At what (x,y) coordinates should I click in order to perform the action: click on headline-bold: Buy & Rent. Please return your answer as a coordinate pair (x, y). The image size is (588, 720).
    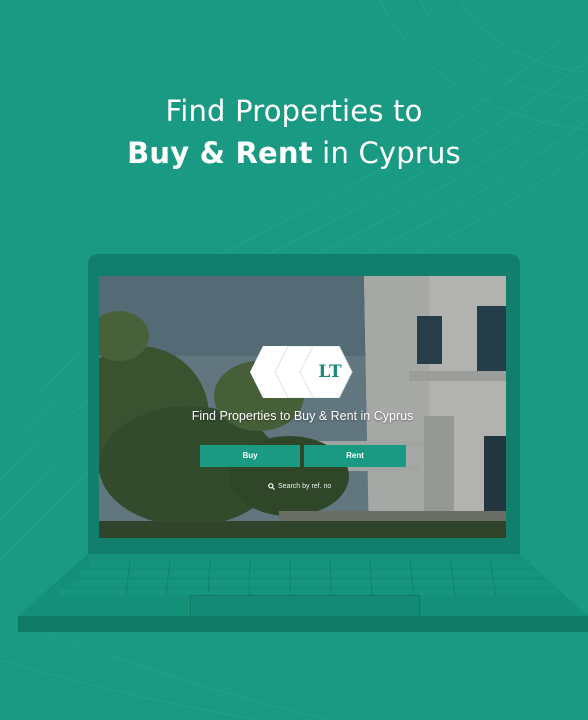
    Looking at the image, I should click on (220, 153).